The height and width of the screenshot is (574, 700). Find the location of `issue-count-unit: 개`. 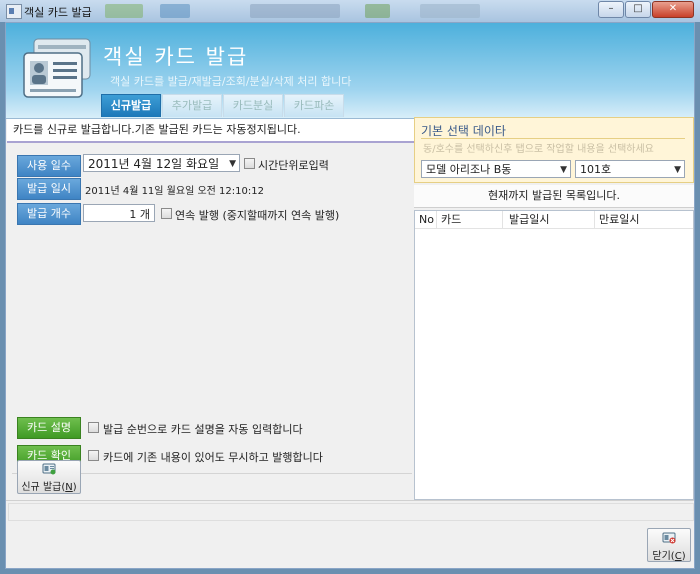

issue-count-unit: 개 is located at coordinates (144, 214).